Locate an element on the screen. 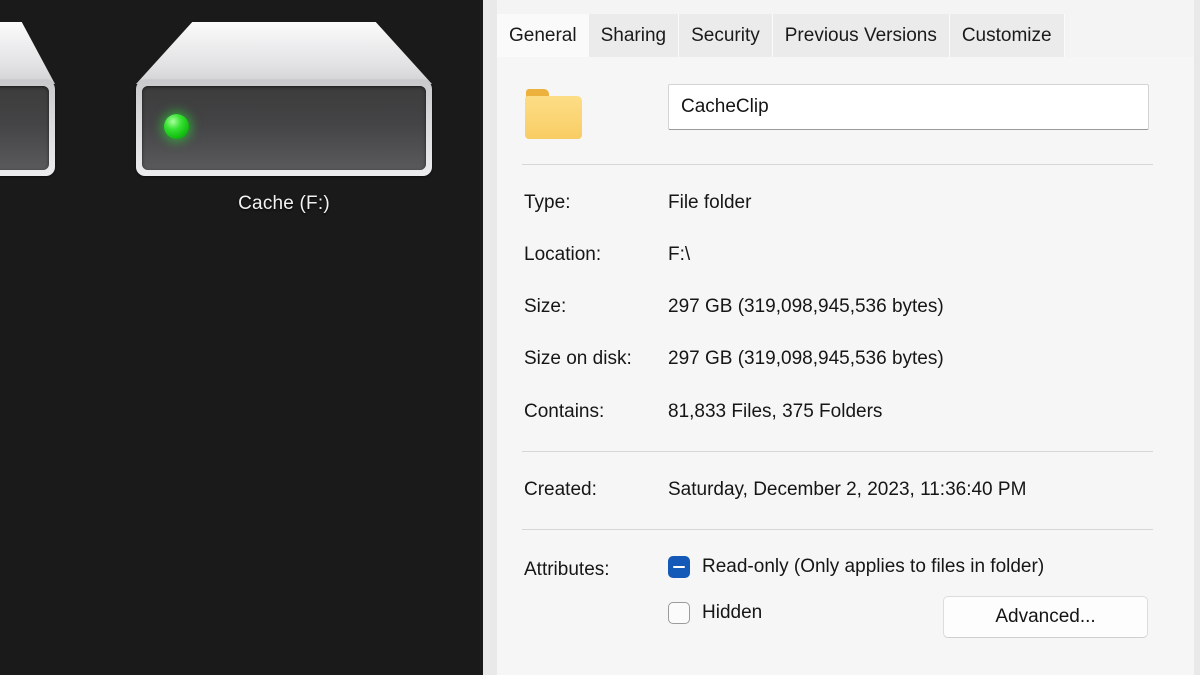 This screenshot has width=1200, height=675. separator-middle is located at coordinates (837, 452).